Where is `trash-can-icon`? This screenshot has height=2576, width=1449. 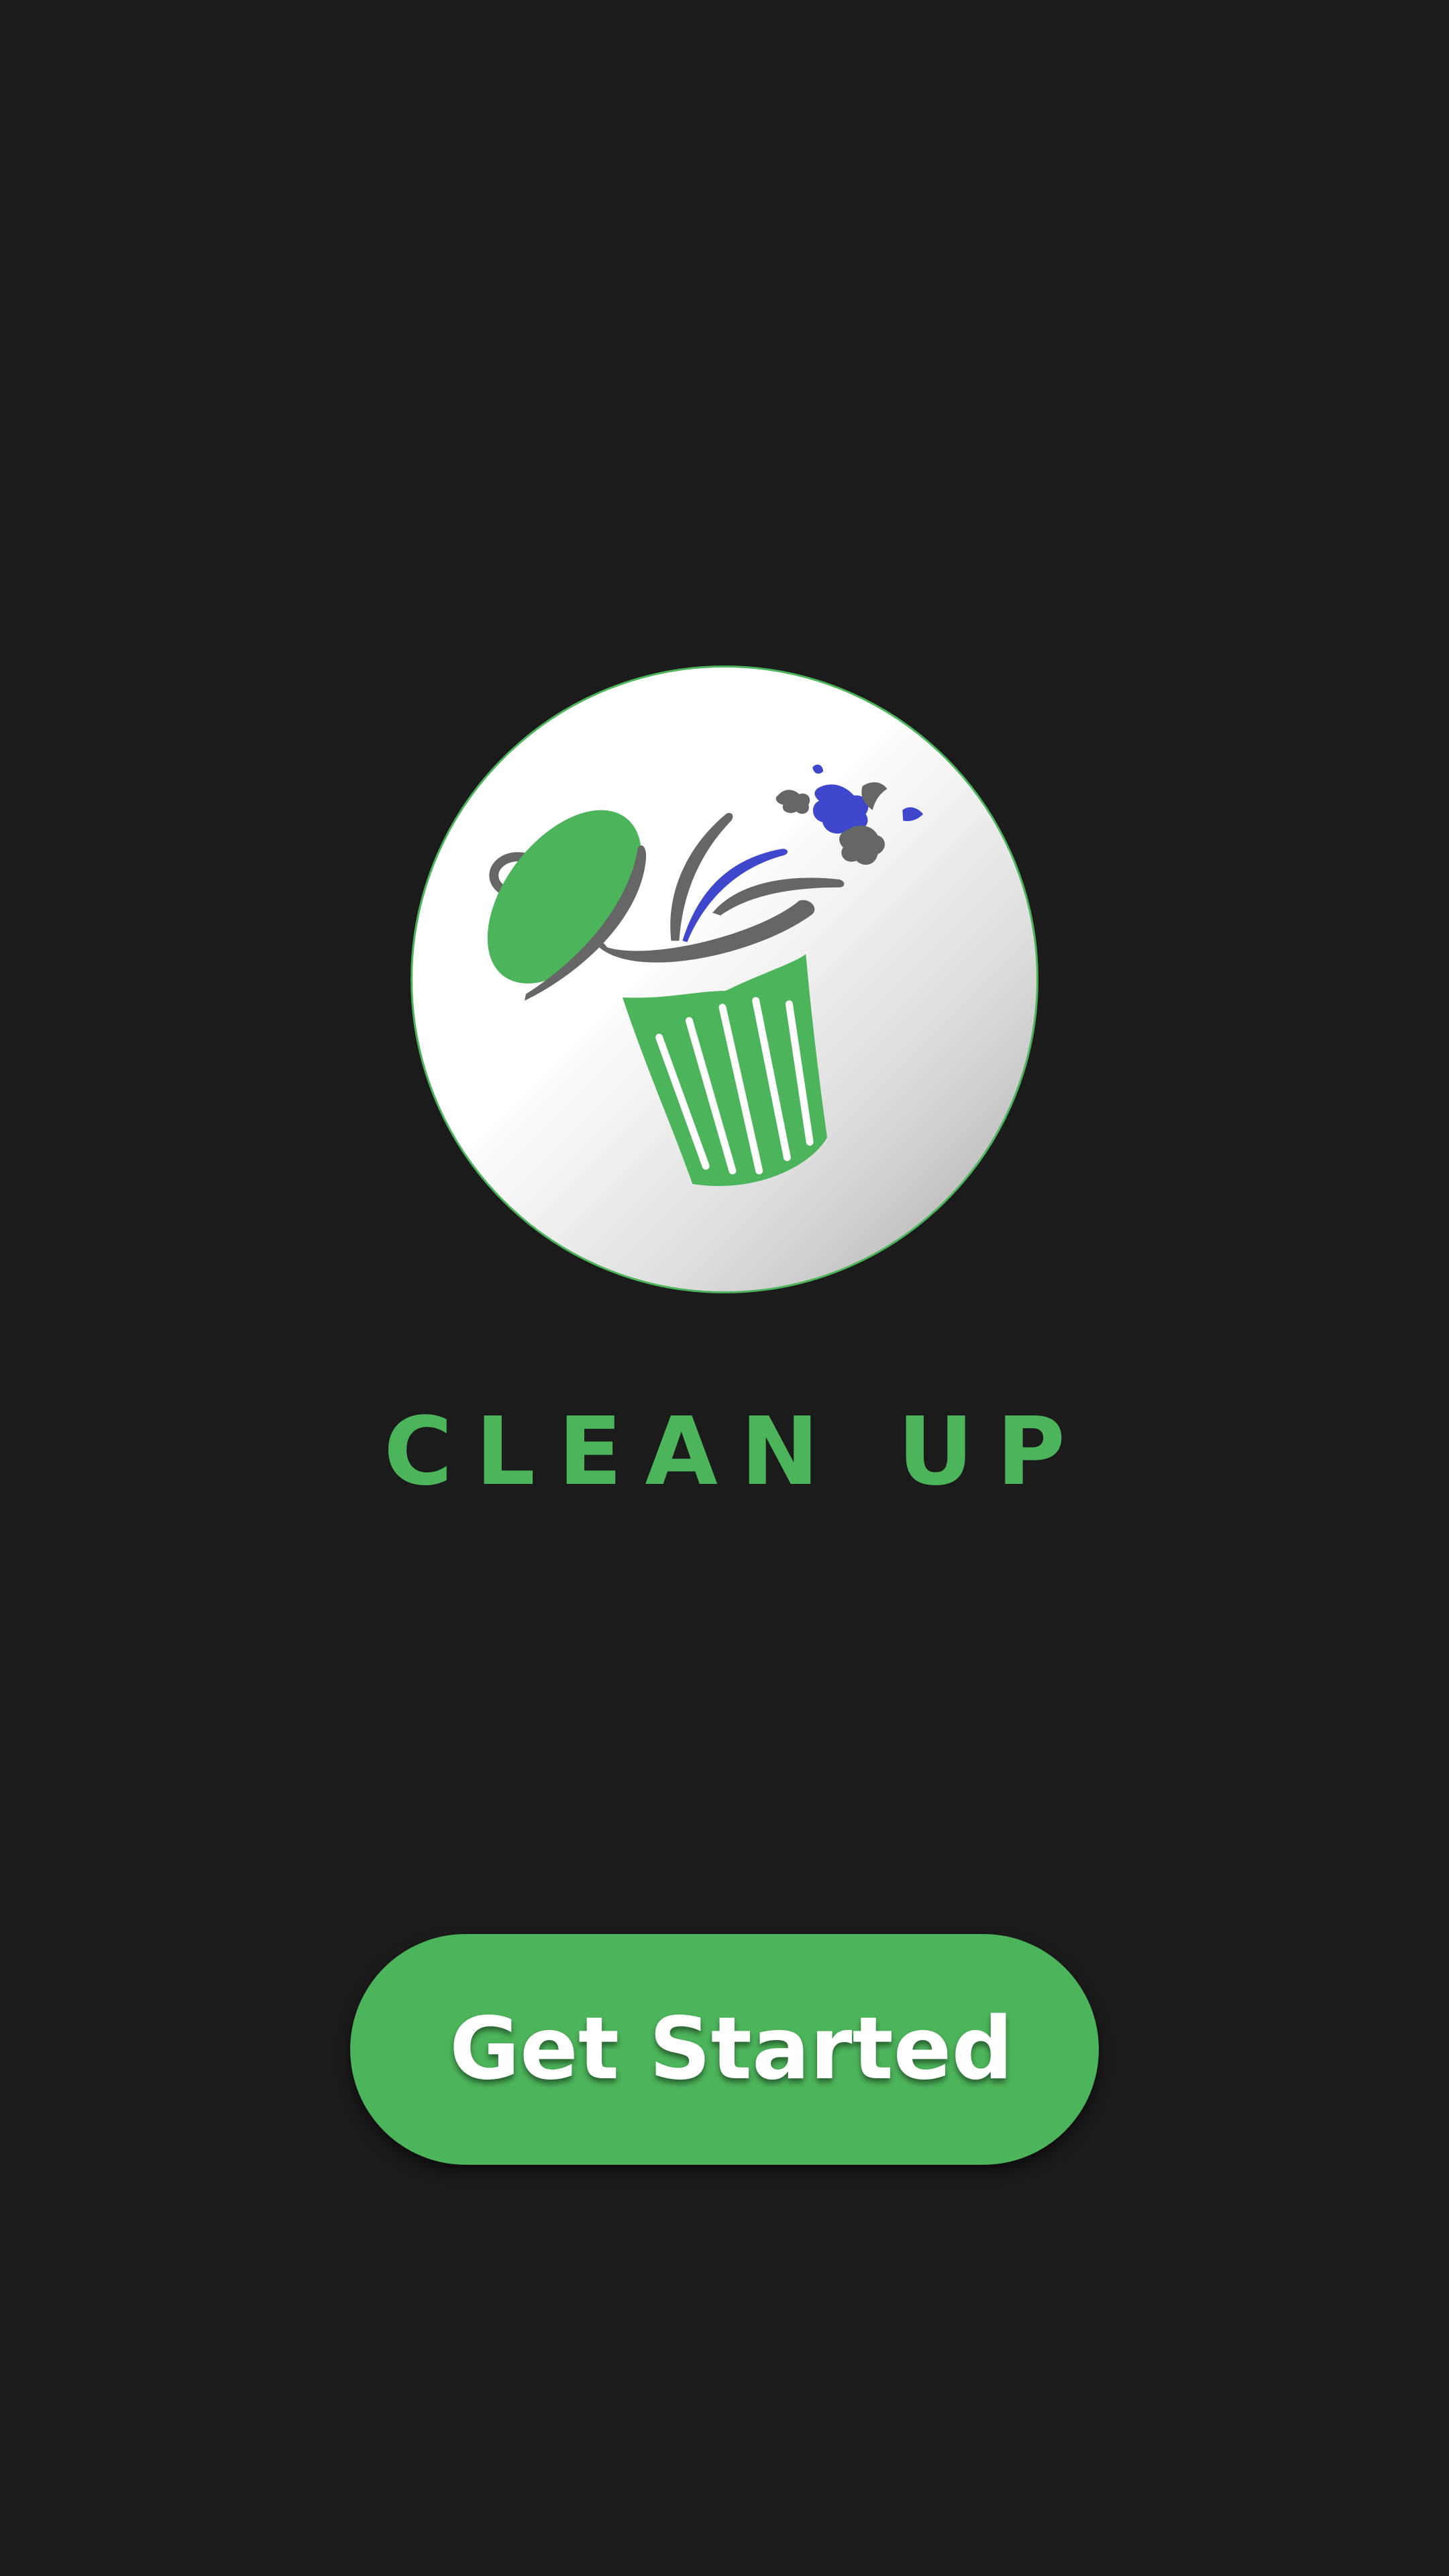
trash-can-icon is located at coordinates (705, 975).